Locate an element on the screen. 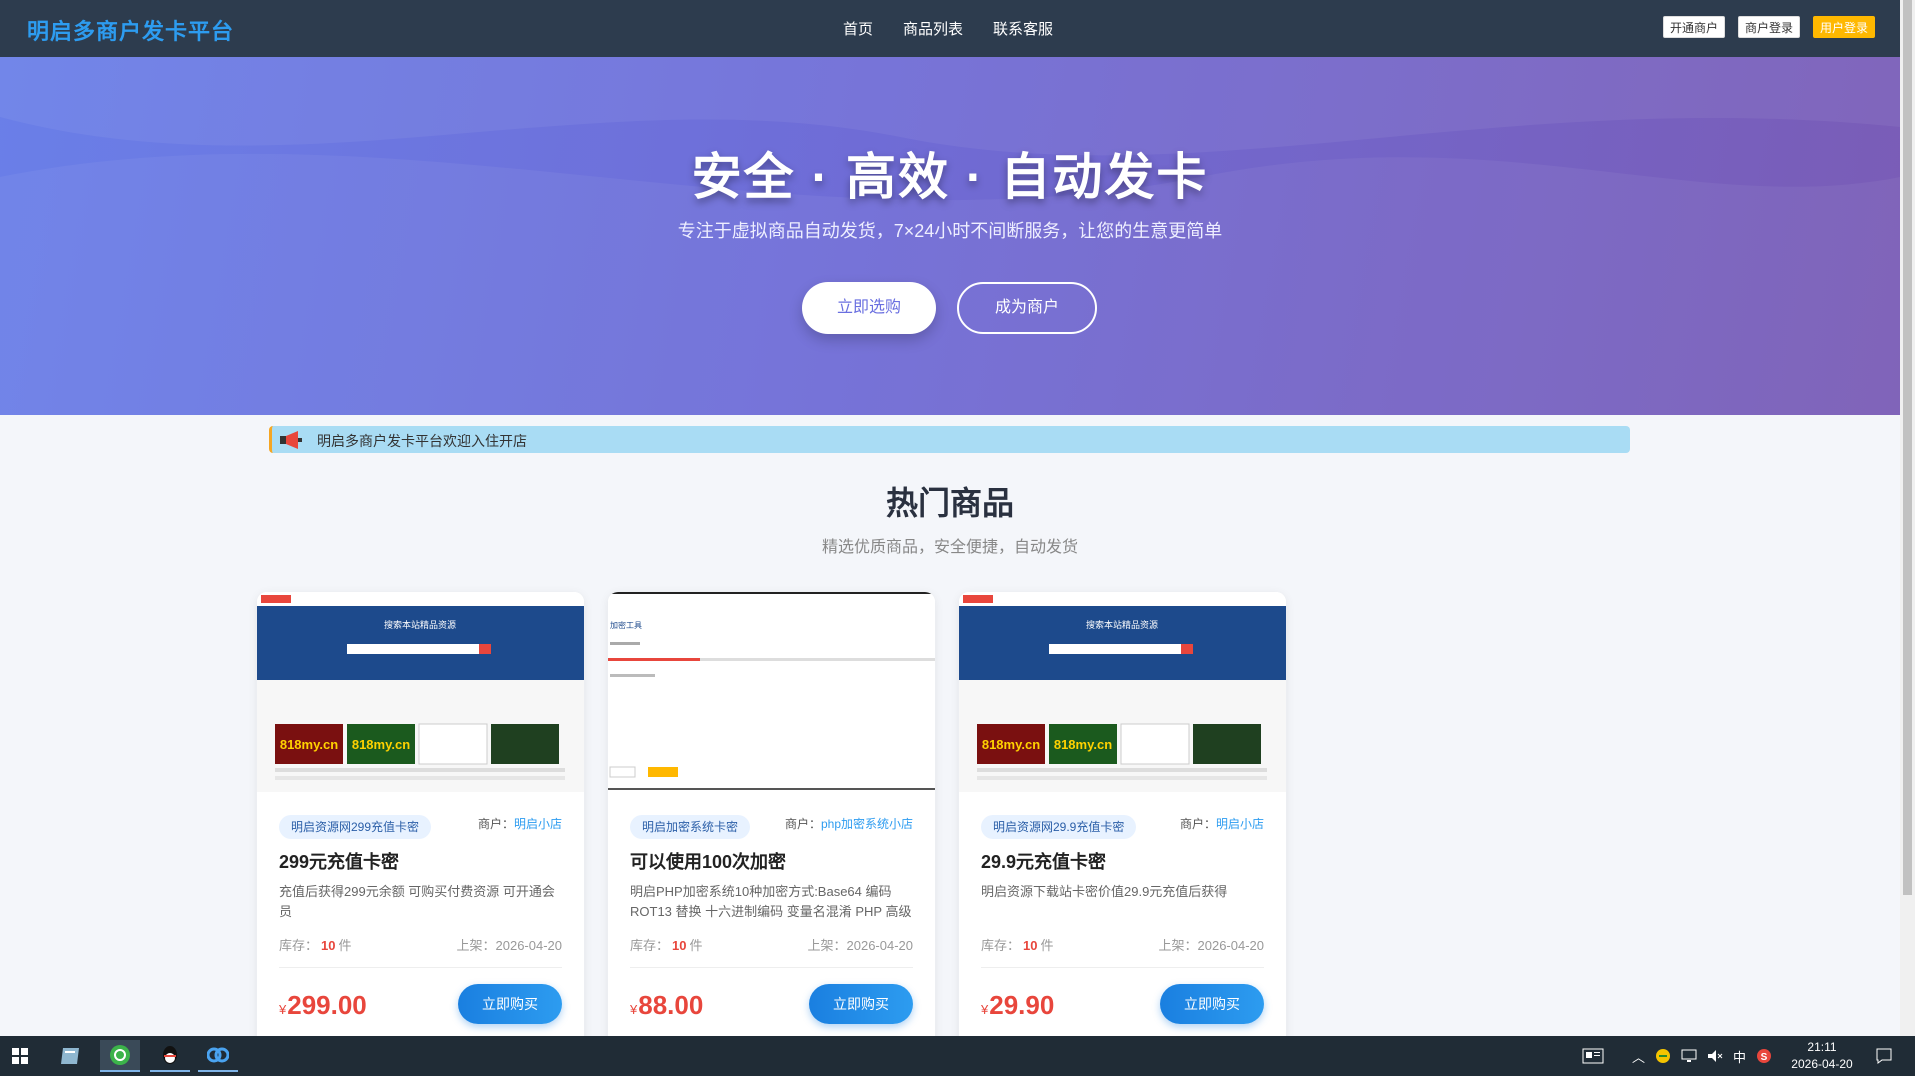 This screenshot has height=1076, width=1915. qq-icon is located at coordinates (170, 1056).